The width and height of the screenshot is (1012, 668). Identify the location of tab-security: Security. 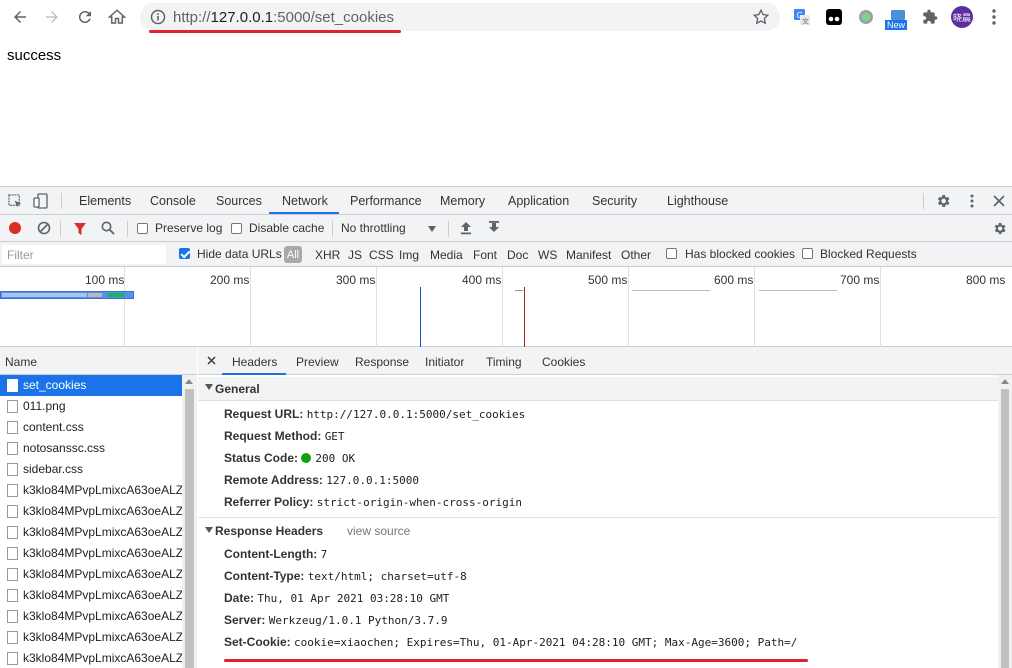
(614, 201).